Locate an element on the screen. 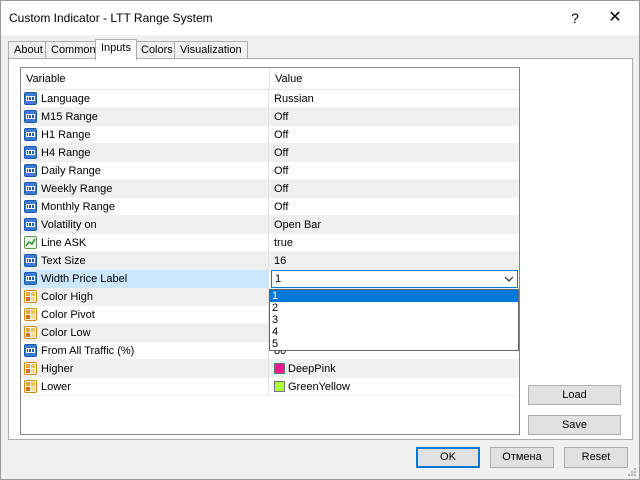 The width and height of the screenshot is (640, 480). variable-name: Width Price Label is located at coordinates (84, 279).